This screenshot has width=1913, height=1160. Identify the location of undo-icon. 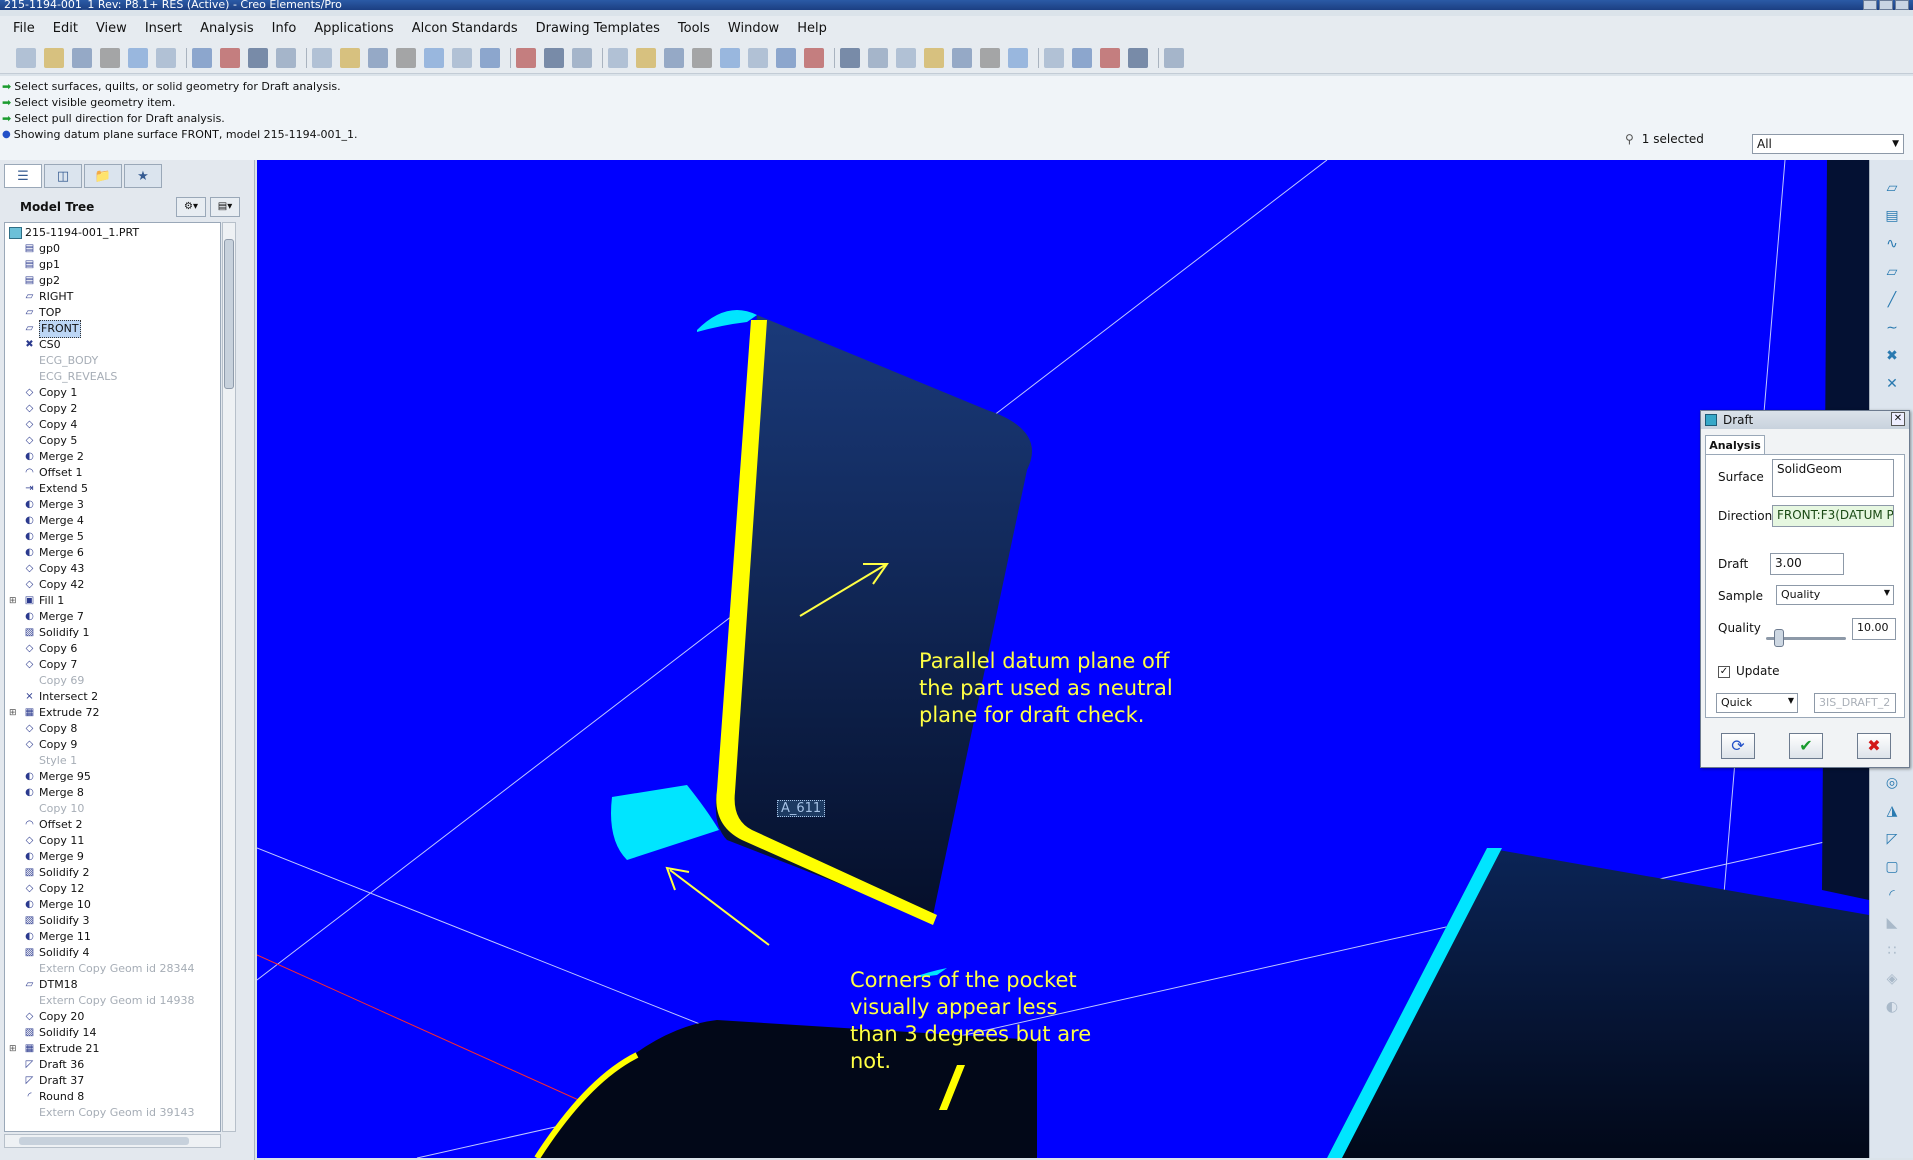
(258, 58).